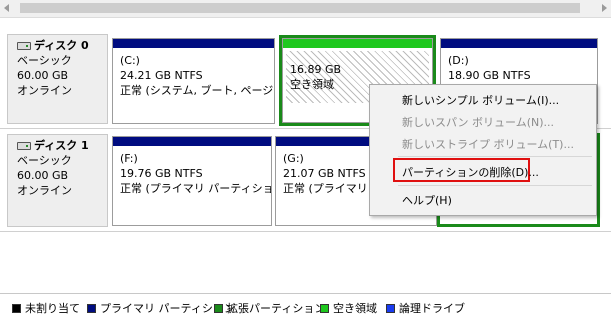 Image resolution: width=611 pixels, height=321 pixels. What do you see at coordinates (161, 173) in the screenshot?
I see `partition-size: 19.76 GB NTFS` at bounding box center [161, 173].